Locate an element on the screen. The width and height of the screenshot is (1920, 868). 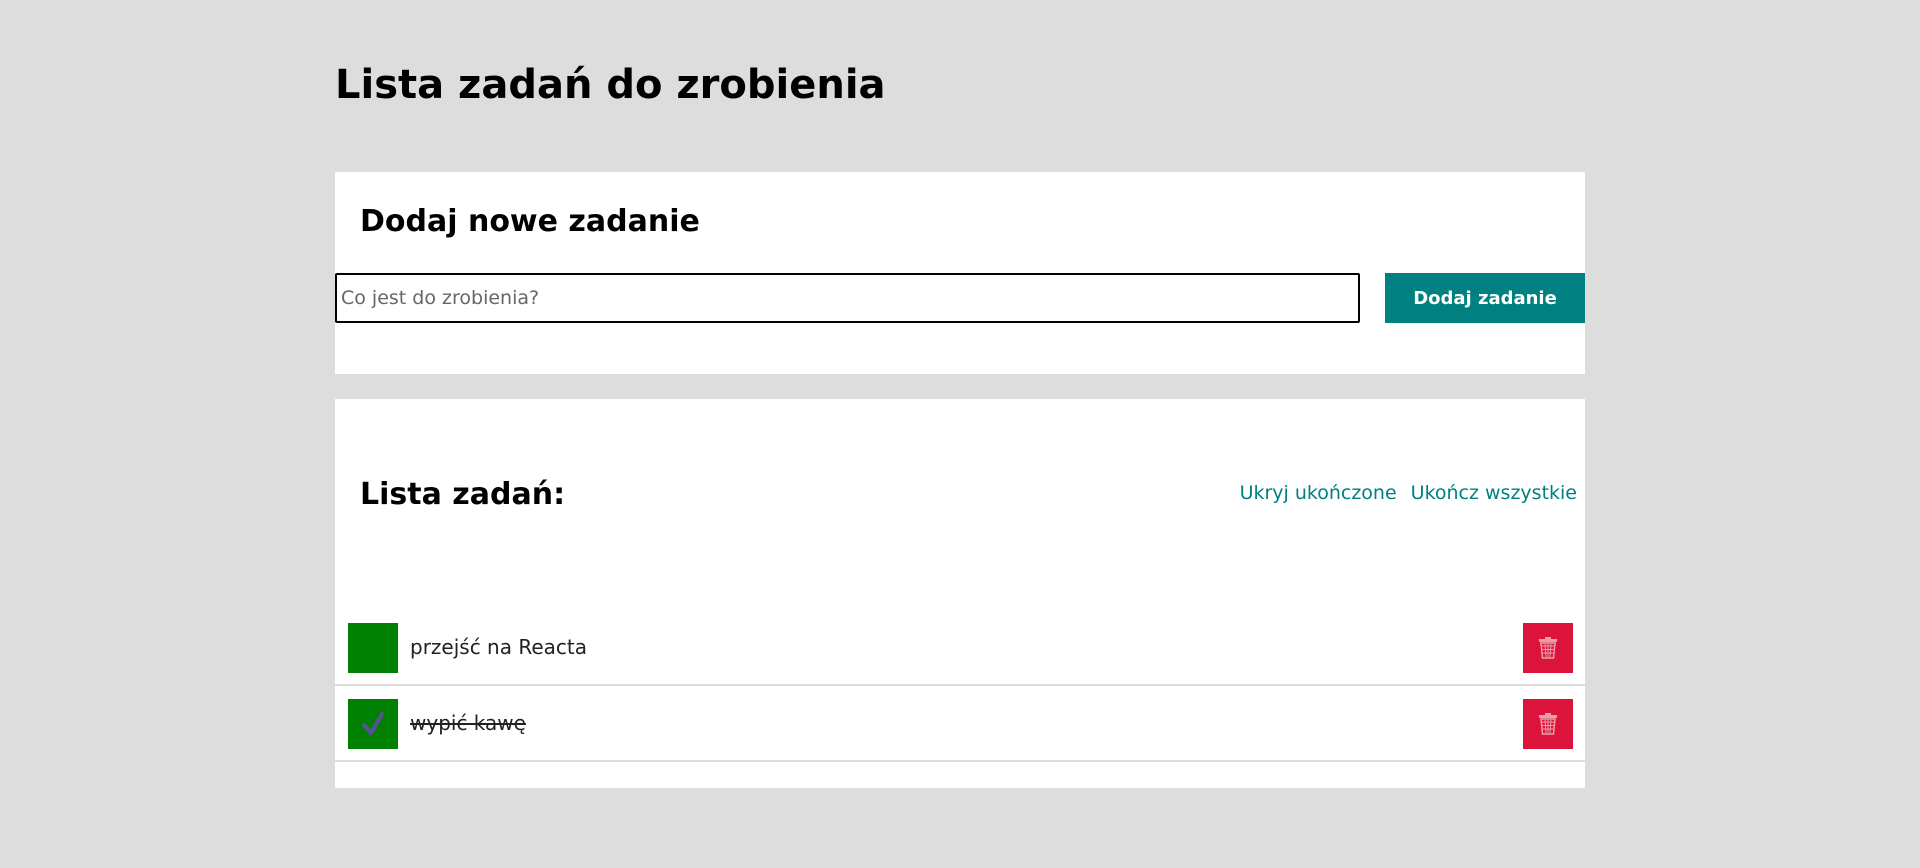
new-task-input is located at coordinates (847, 298).